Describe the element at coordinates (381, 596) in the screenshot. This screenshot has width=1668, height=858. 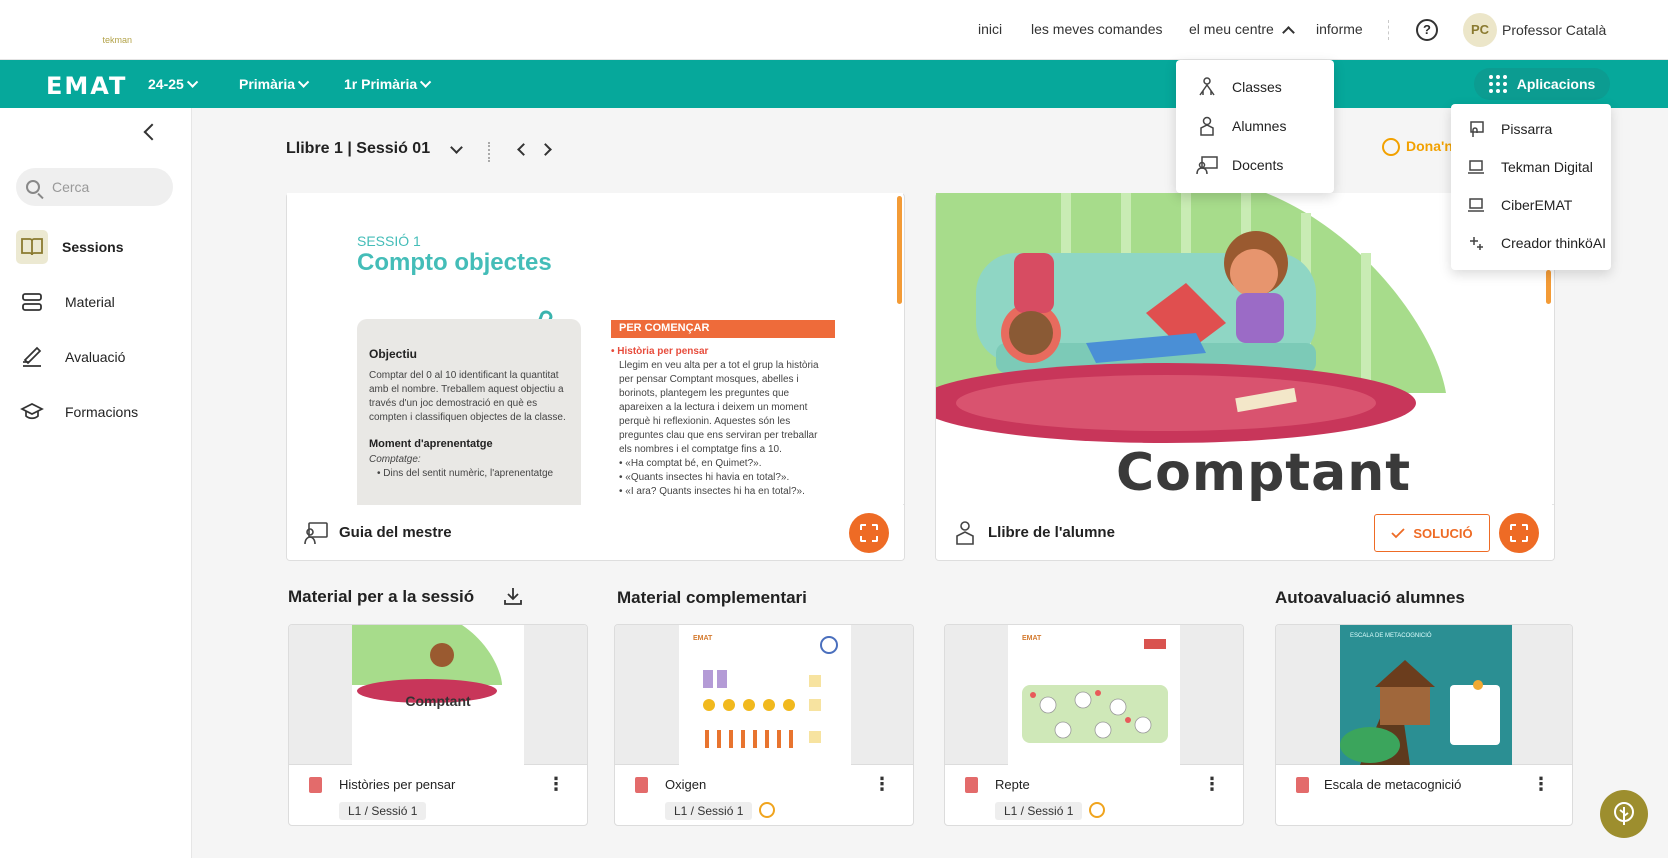
I see `material-section-title: Material per a la sessió` at that location.